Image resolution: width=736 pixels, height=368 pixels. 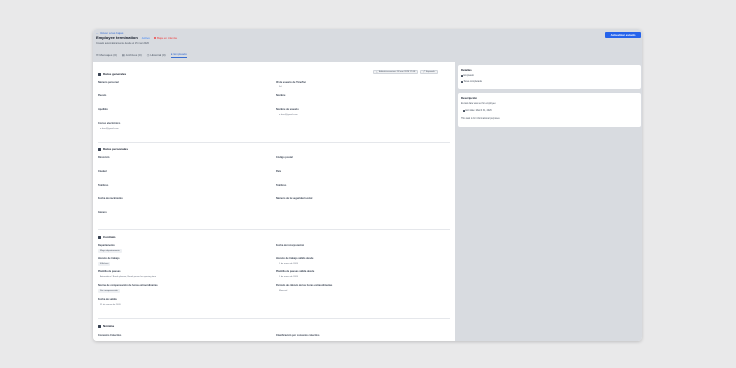 I want to click on field-label: País, so click(x=279, y=171).